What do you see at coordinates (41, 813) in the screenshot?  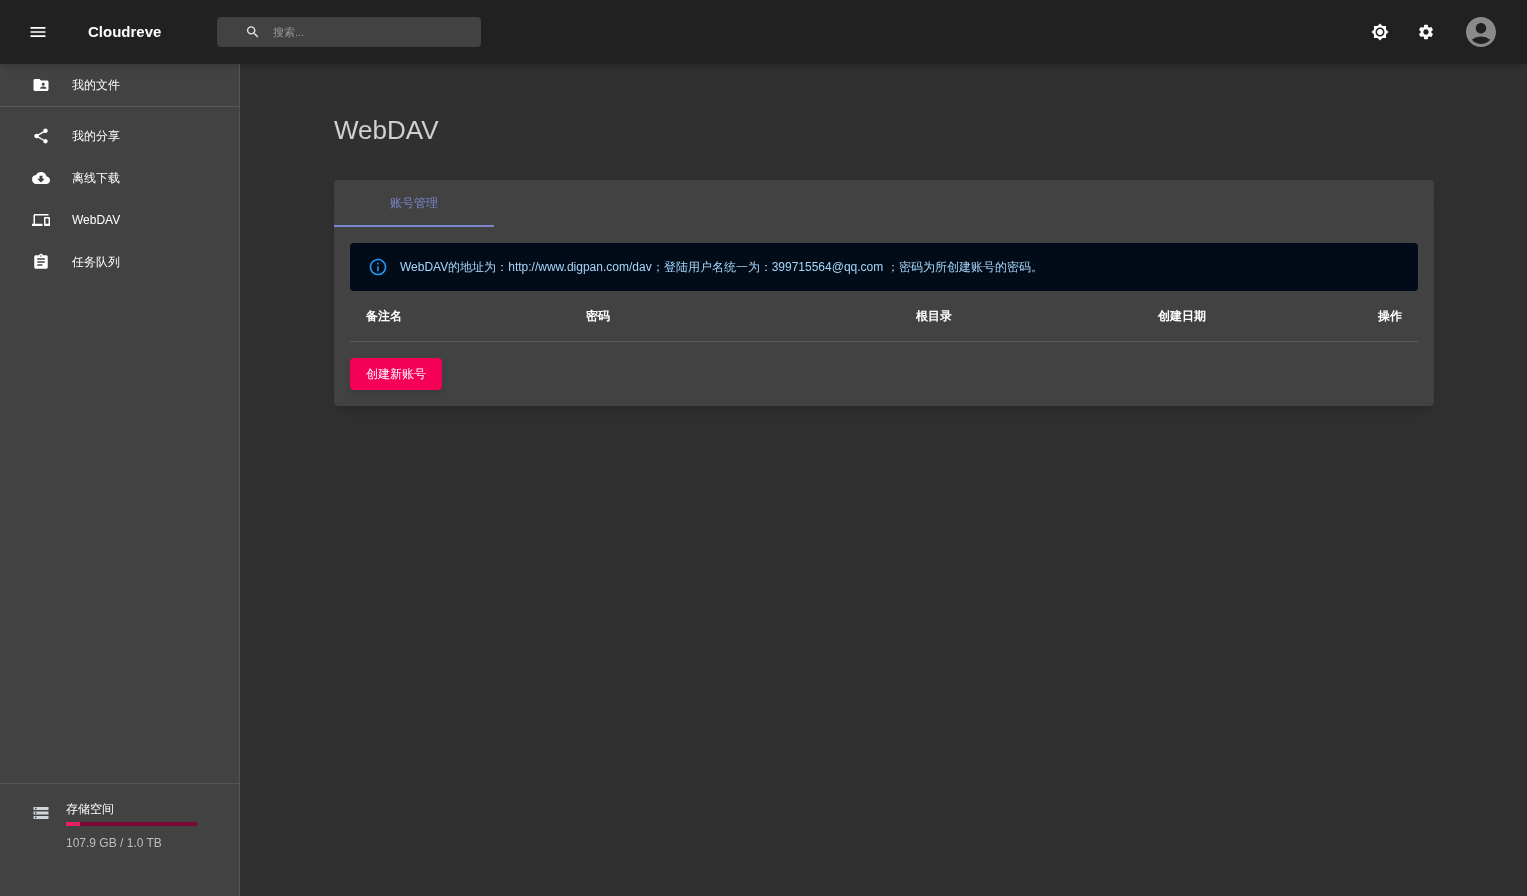 I see `storage-icon` at bounding box center [41, 813].